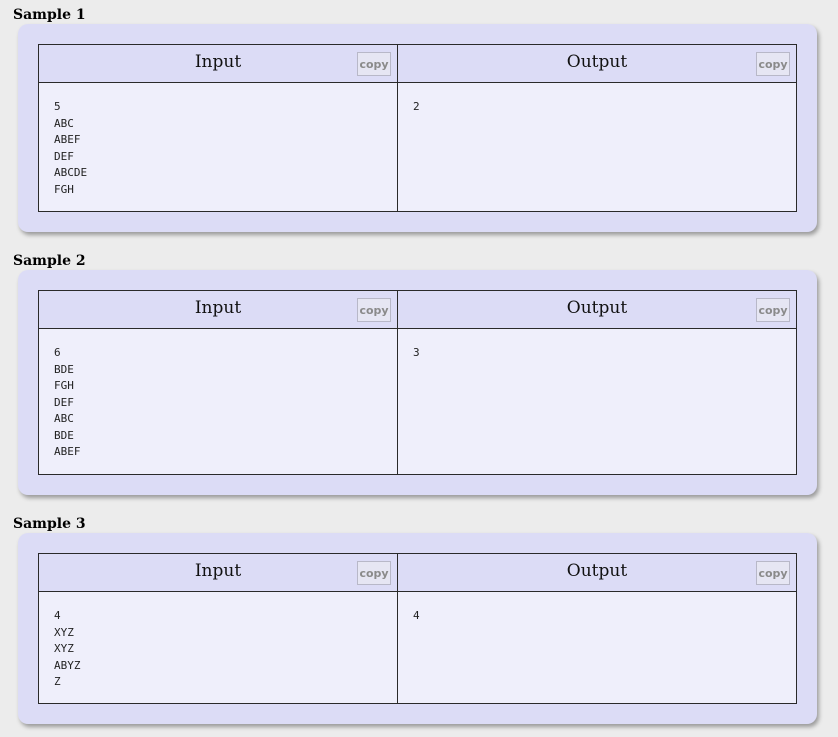 Image resolution: width=838 pixels, height=737 pixels. Describe the element at coordinates (57, 681) in the screenshot. I see `input-line: Z` at that location.